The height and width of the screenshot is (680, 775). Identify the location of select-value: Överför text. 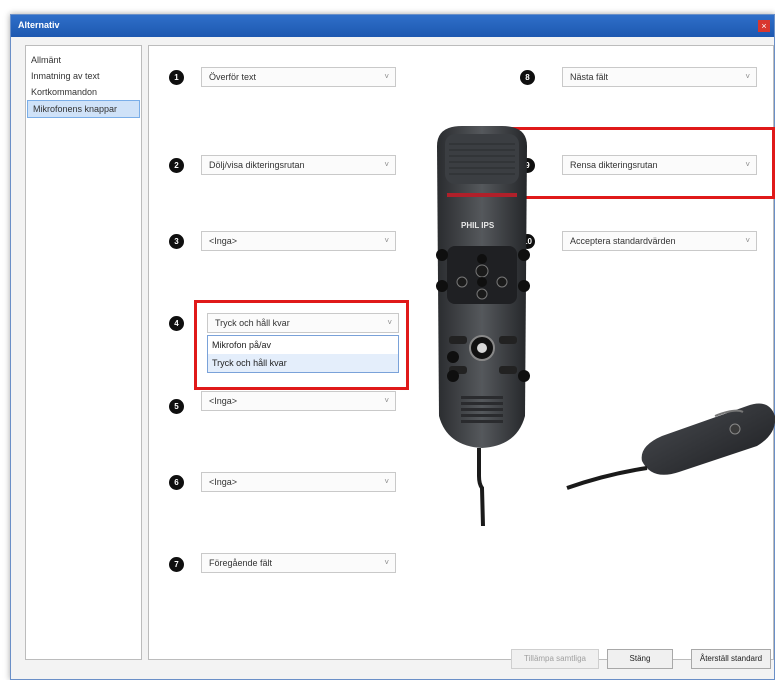
(233, 77).